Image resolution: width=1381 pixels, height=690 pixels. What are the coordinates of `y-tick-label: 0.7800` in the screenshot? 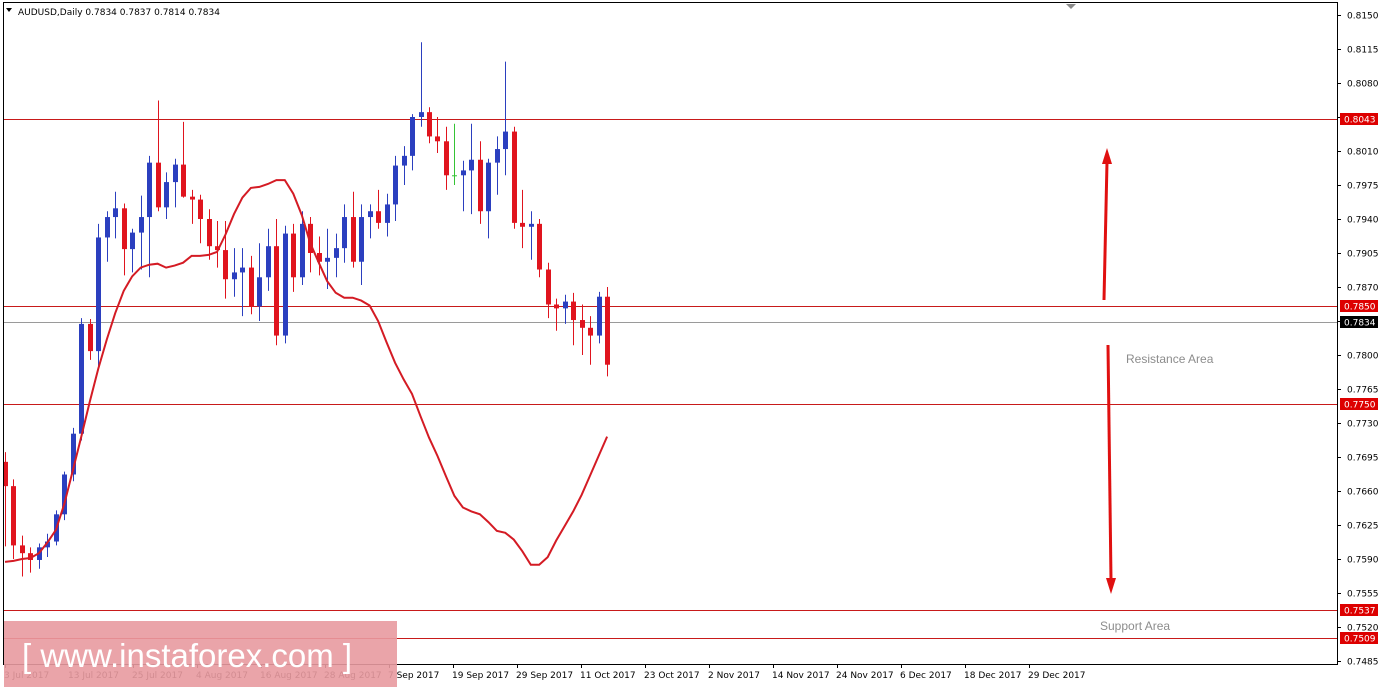 It's located at (1363, 357).